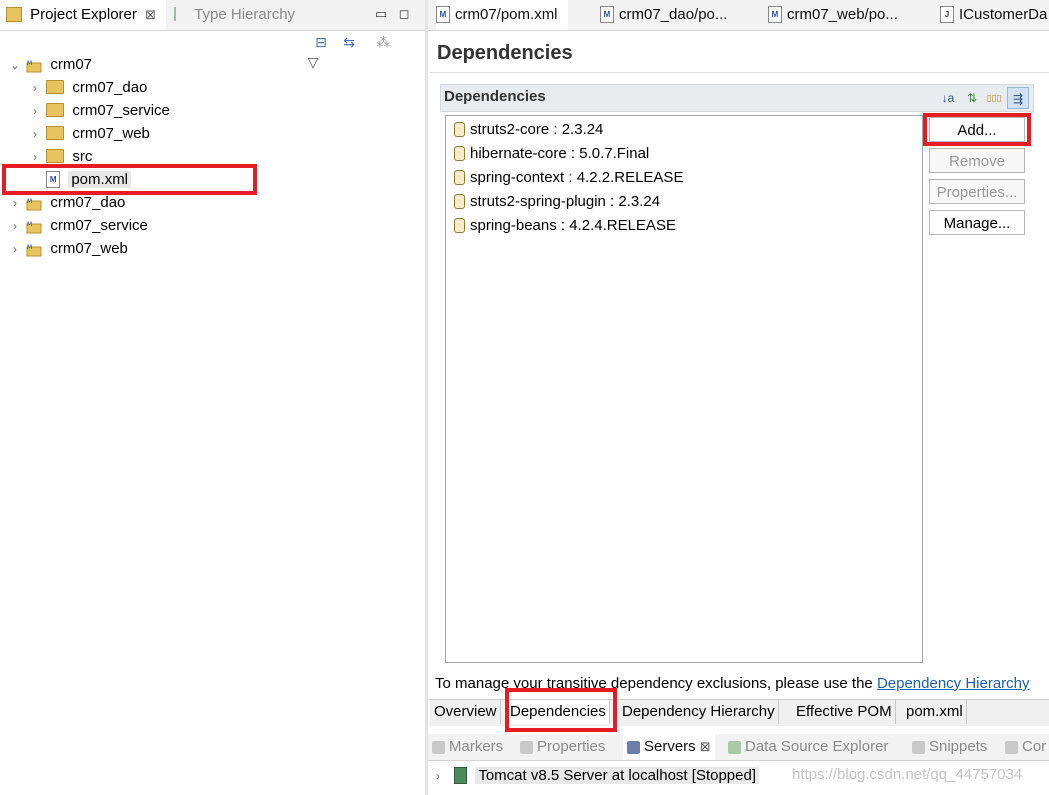 This screenshot has height=795, width=1049. Describe the element at coordinates (381, 14) in the screenshot. I see `minimize-icon: ▭` at that location.